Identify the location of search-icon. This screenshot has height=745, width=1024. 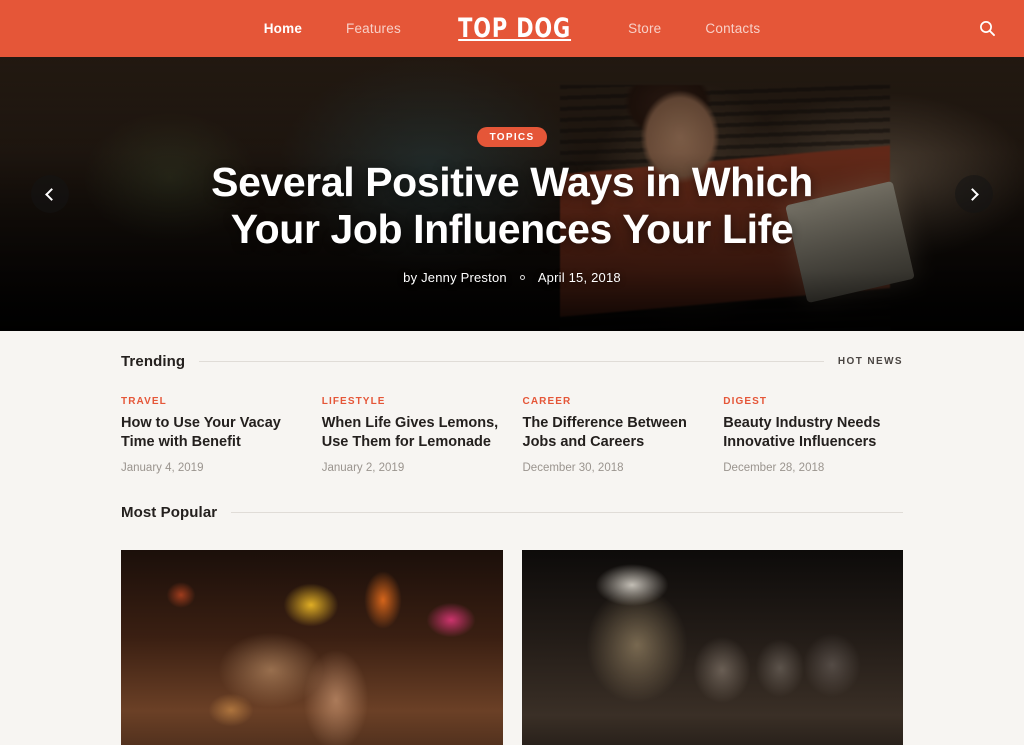
(987, 28).